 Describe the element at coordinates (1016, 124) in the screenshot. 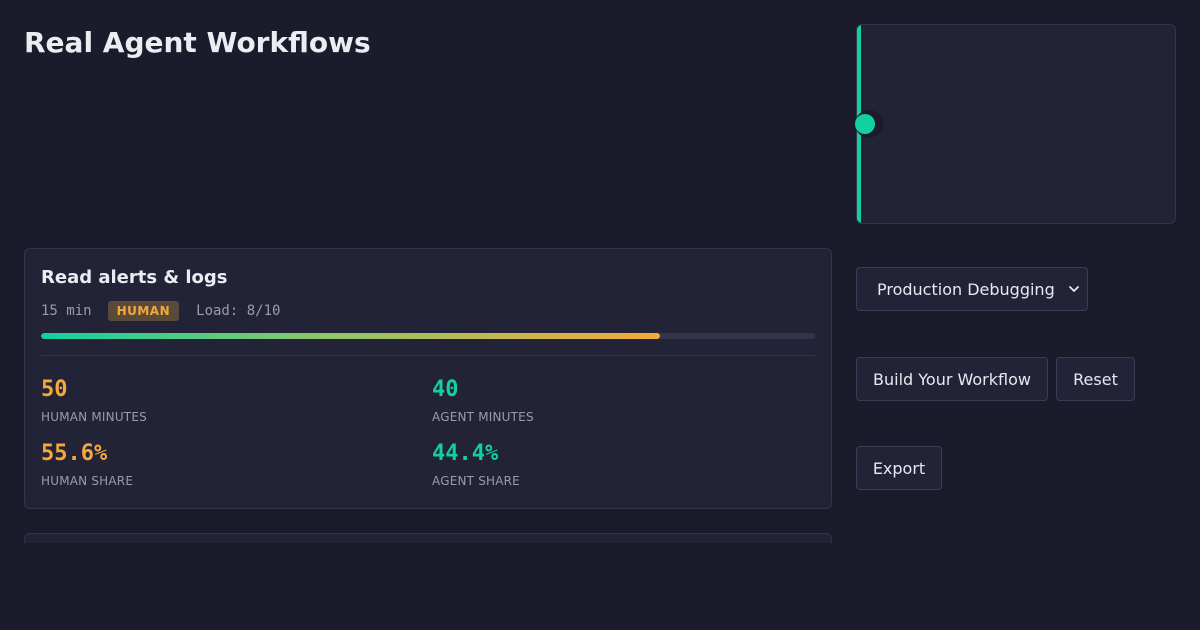

I see `workflow-preview-panel` at that location.